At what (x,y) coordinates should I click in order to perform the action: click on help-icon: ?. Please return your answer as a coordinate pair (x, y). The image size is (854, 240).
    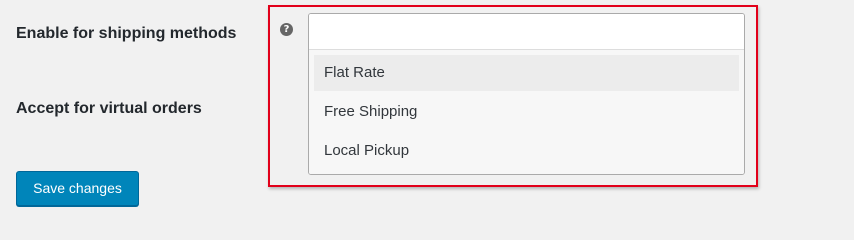
    Looking at the image, I should click on (286, 29).